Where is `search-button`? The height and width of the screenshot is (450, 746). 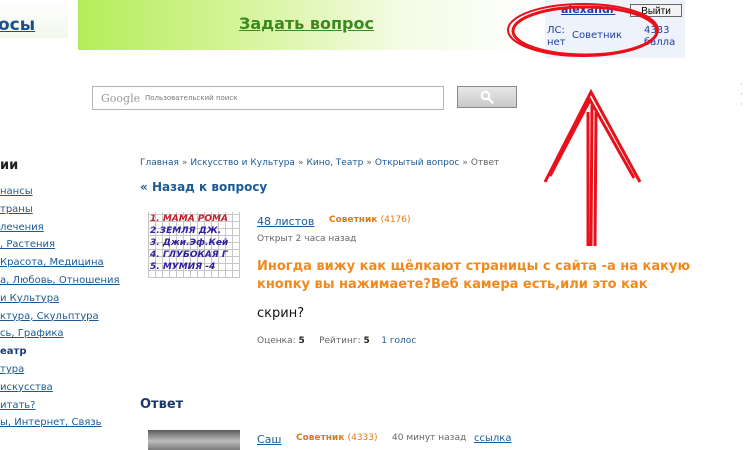
search-button is located at coordinates (487, 97).